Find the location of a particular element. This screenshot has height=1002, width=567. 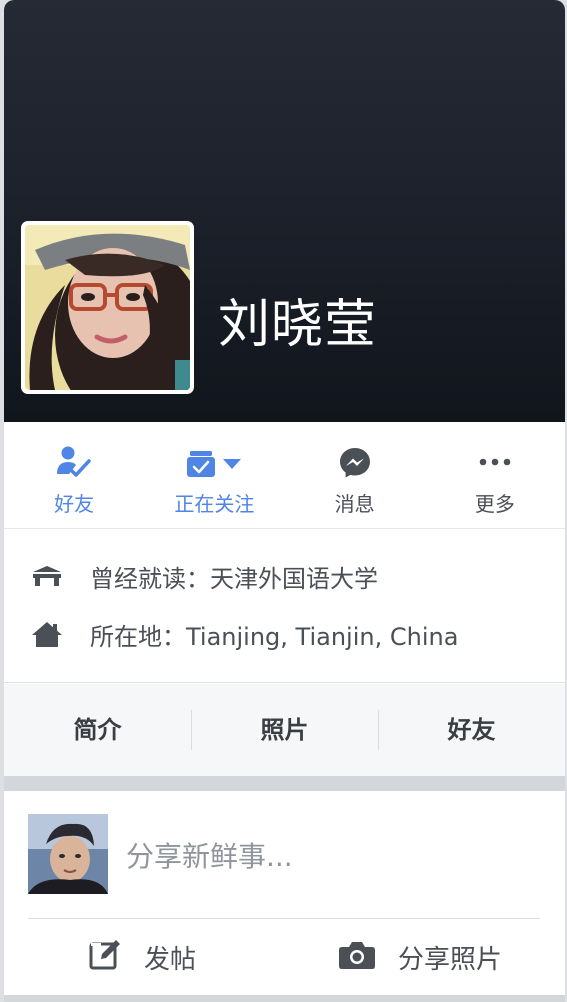

location-row: 所在地：Tianjing, Tianjin, China is located at coordinates (231, 634).